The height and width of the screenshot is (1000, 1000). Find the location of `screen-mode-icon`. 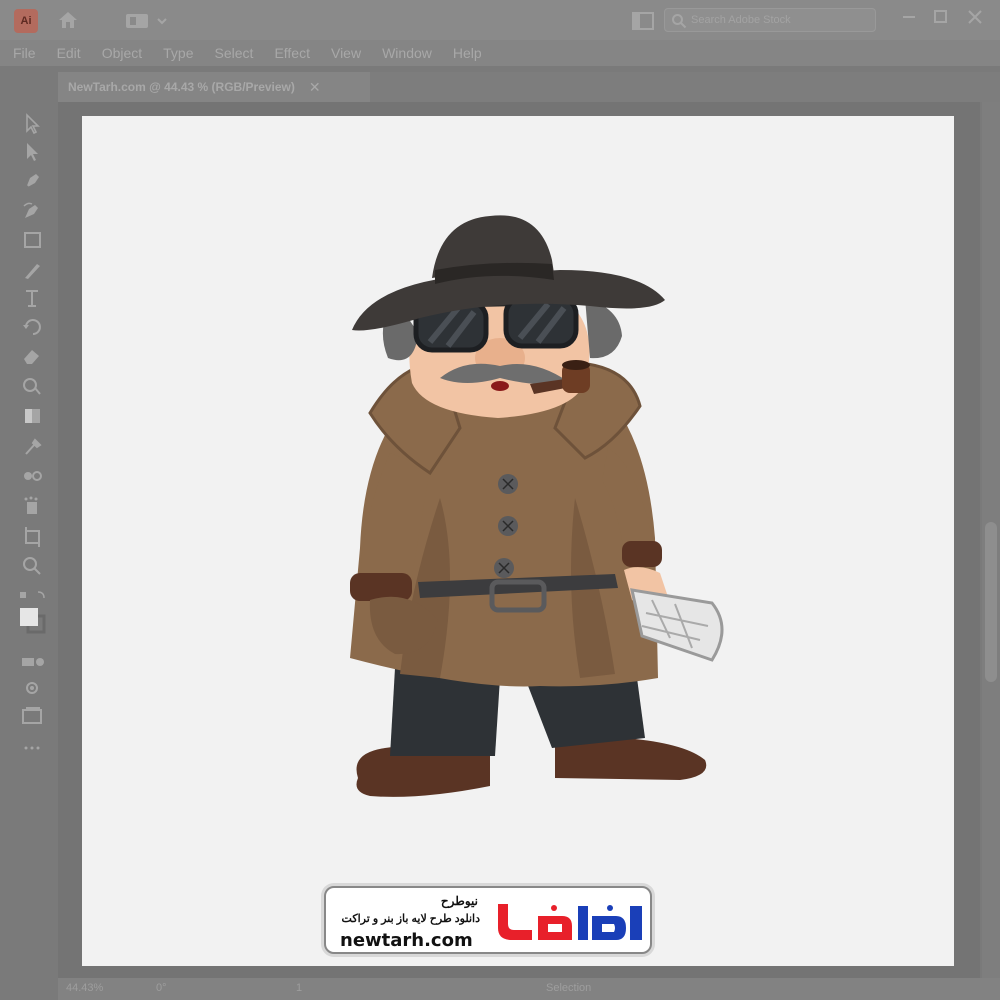

screen-mode-icon is located at coordinates (32, 688).